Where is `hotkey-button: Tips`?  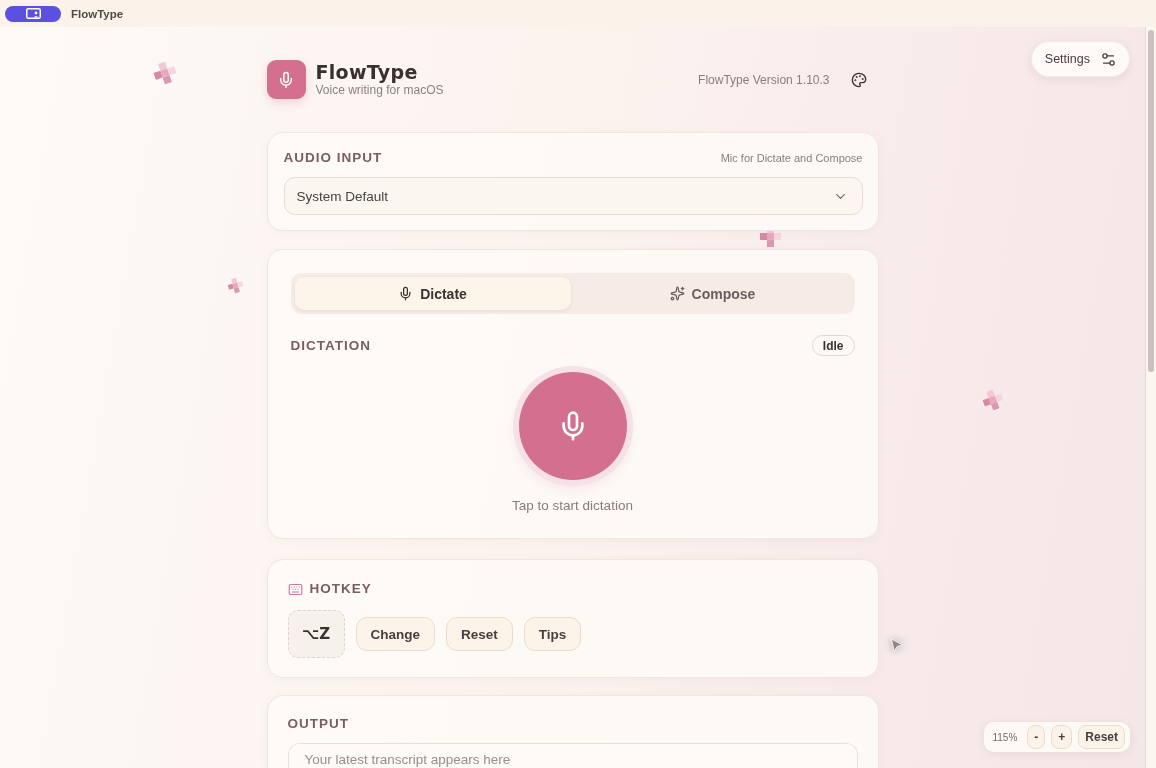
hotkey-button: Tips is located at coordinates (552, 634).